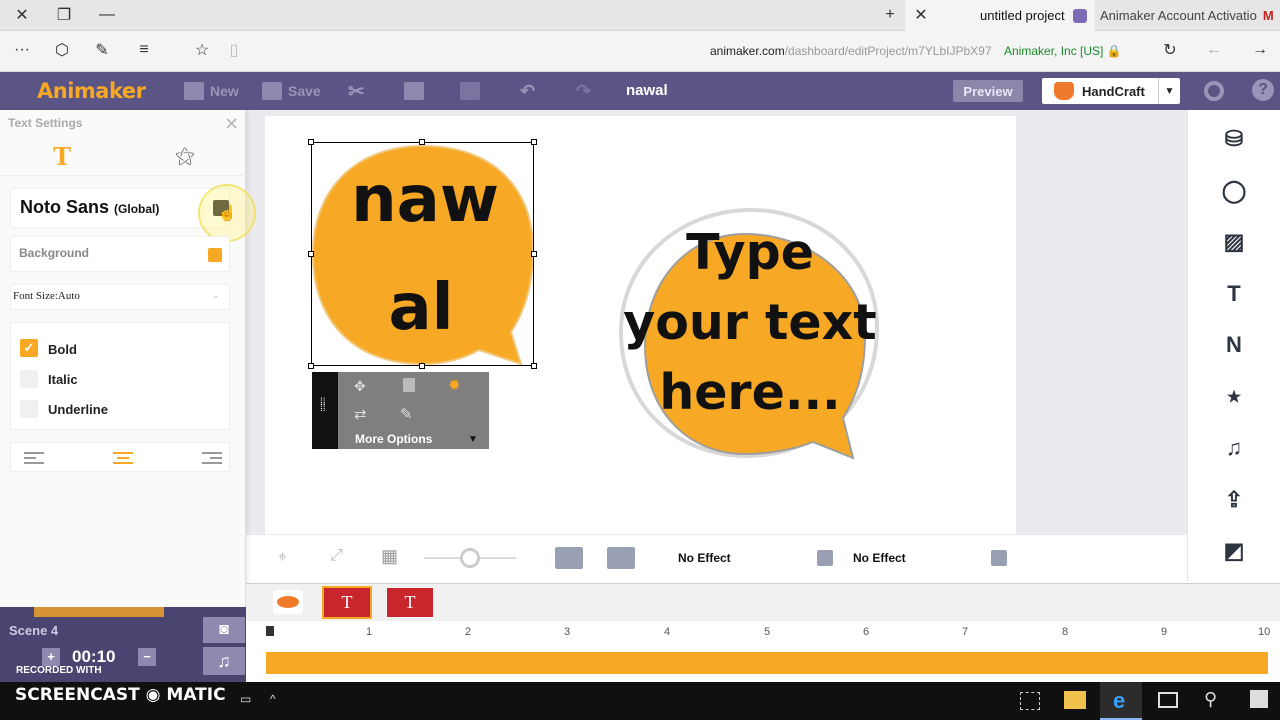 This screenshot has width=1280, height=720. Describe the element at coordinates (414, 91) in the screenshot. I see `copy-icon` at that location.